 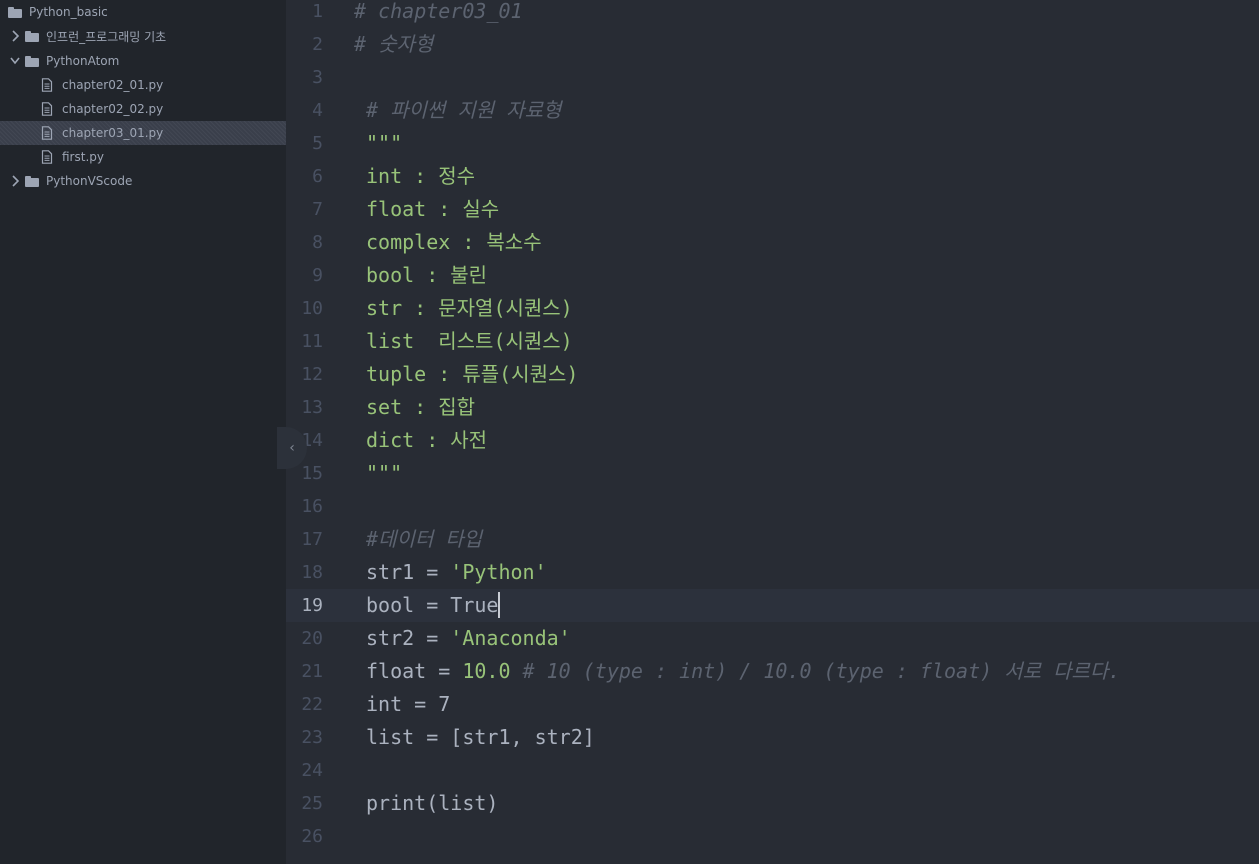 I want to click on code-token: list = [str1, str2], so click(x=480, y=737).